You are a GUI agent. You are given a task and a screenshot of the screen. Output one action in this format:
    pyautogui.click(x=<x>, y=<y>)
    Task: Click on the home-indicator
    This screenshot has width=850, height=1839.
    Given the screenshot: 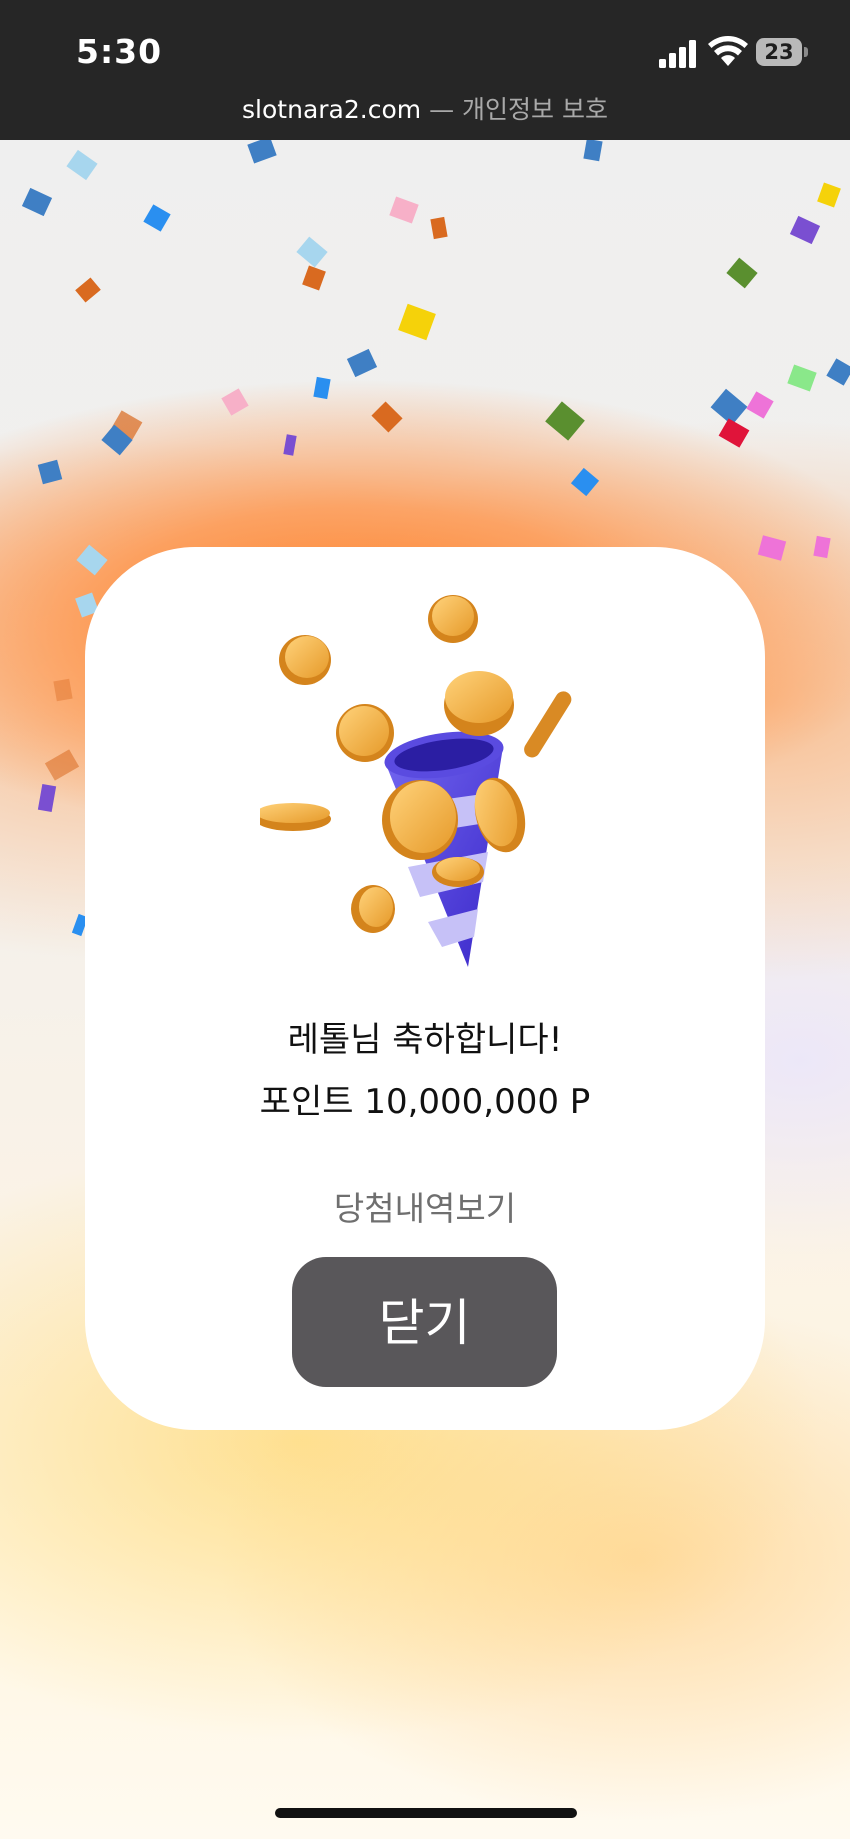 What is the action you would take?
    pyautogui.click(x=426, y=1813)
    